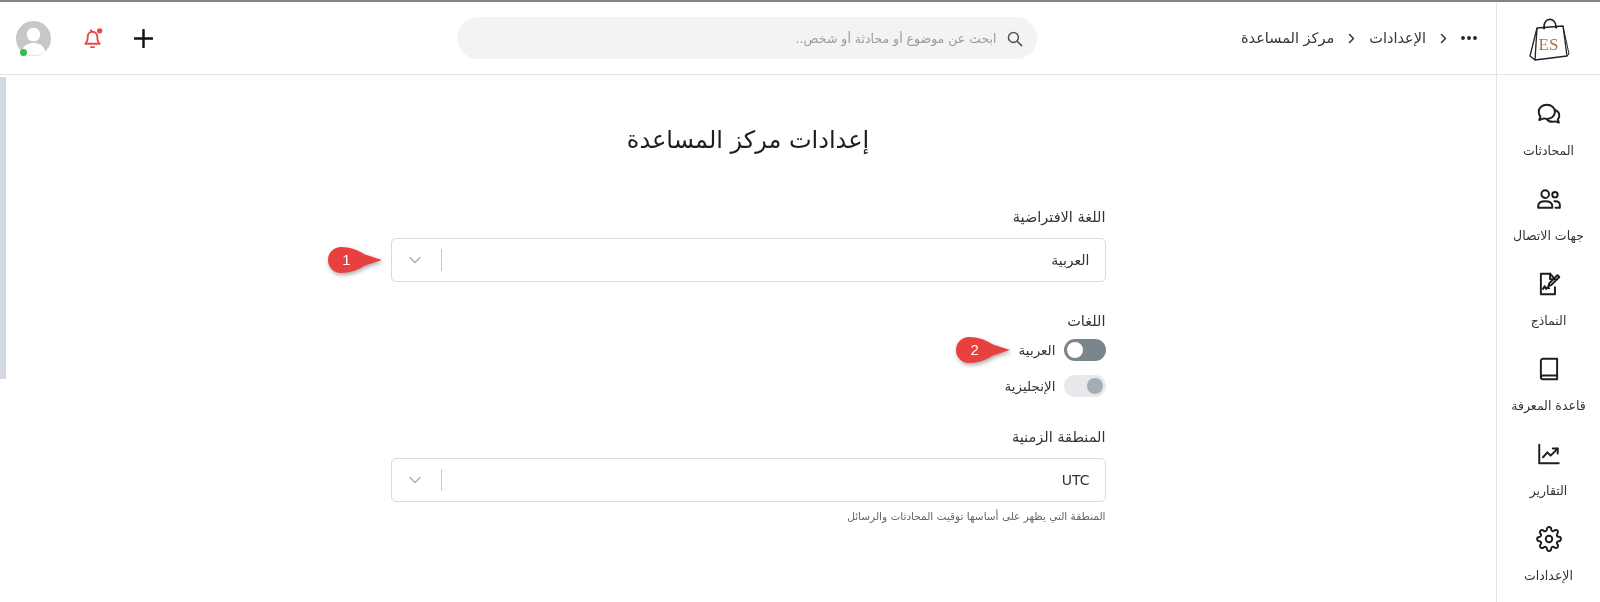  I want to click on plus-icon, so click(143, 38).